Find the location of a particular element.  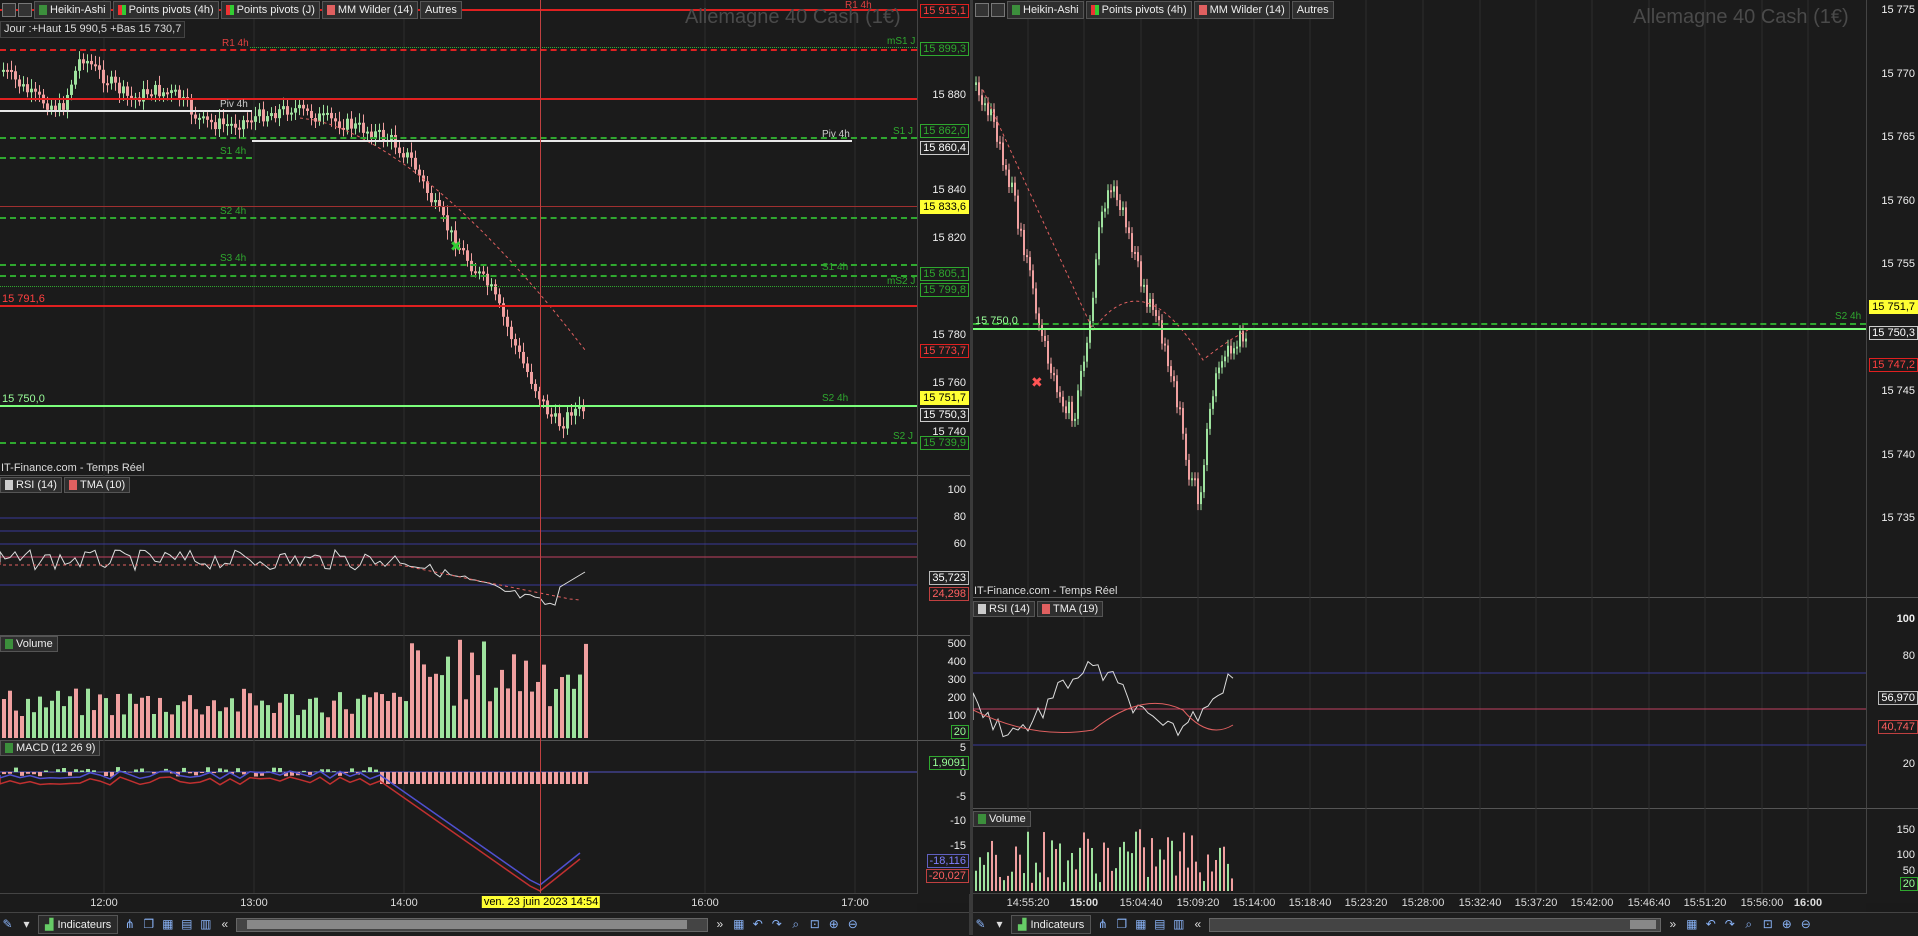

price-tag-ms1-j: 15 899,3 is located at coordinates (944, 49).